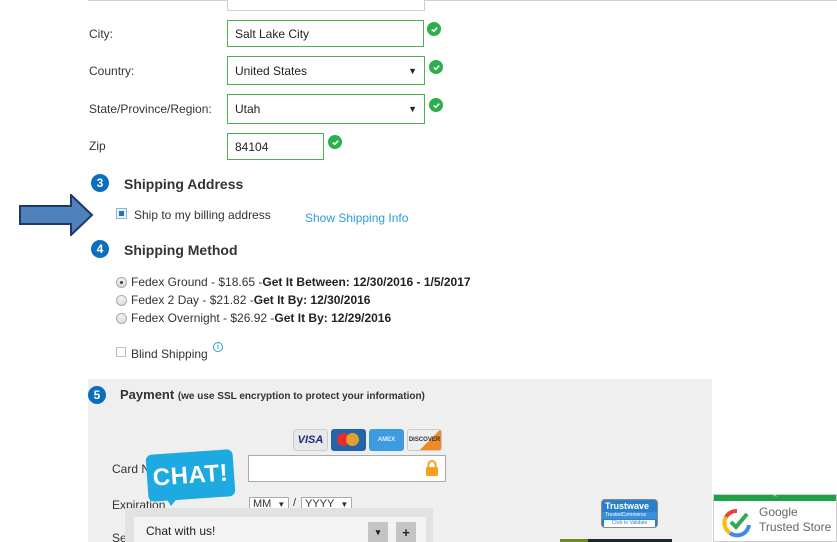 Image resolution: width=837 pixels, height=542 pixels. What do you see at coordinates (112, 71) in the screenshot?
I see `country-label: Country:` at bounding box center [112, 71].